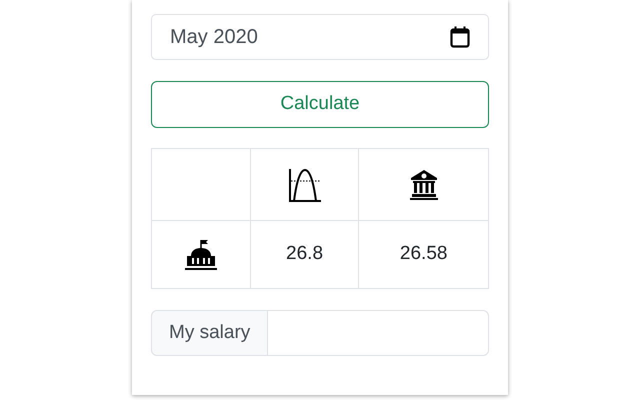  I want to click on bank-icon, so click(424, 185).